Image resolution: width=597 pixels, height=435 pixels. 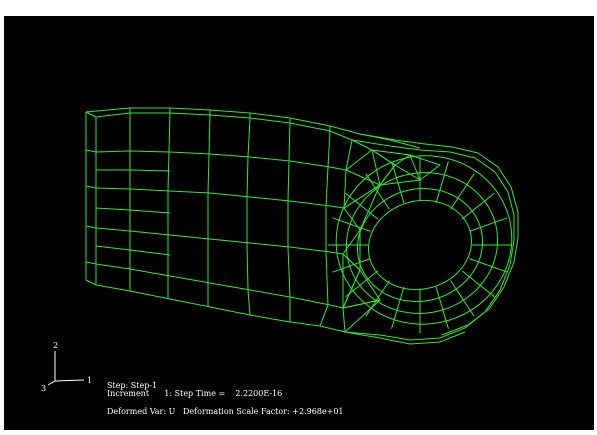 I want to click on triad-label-3: 3, so click(x=44, y=388).